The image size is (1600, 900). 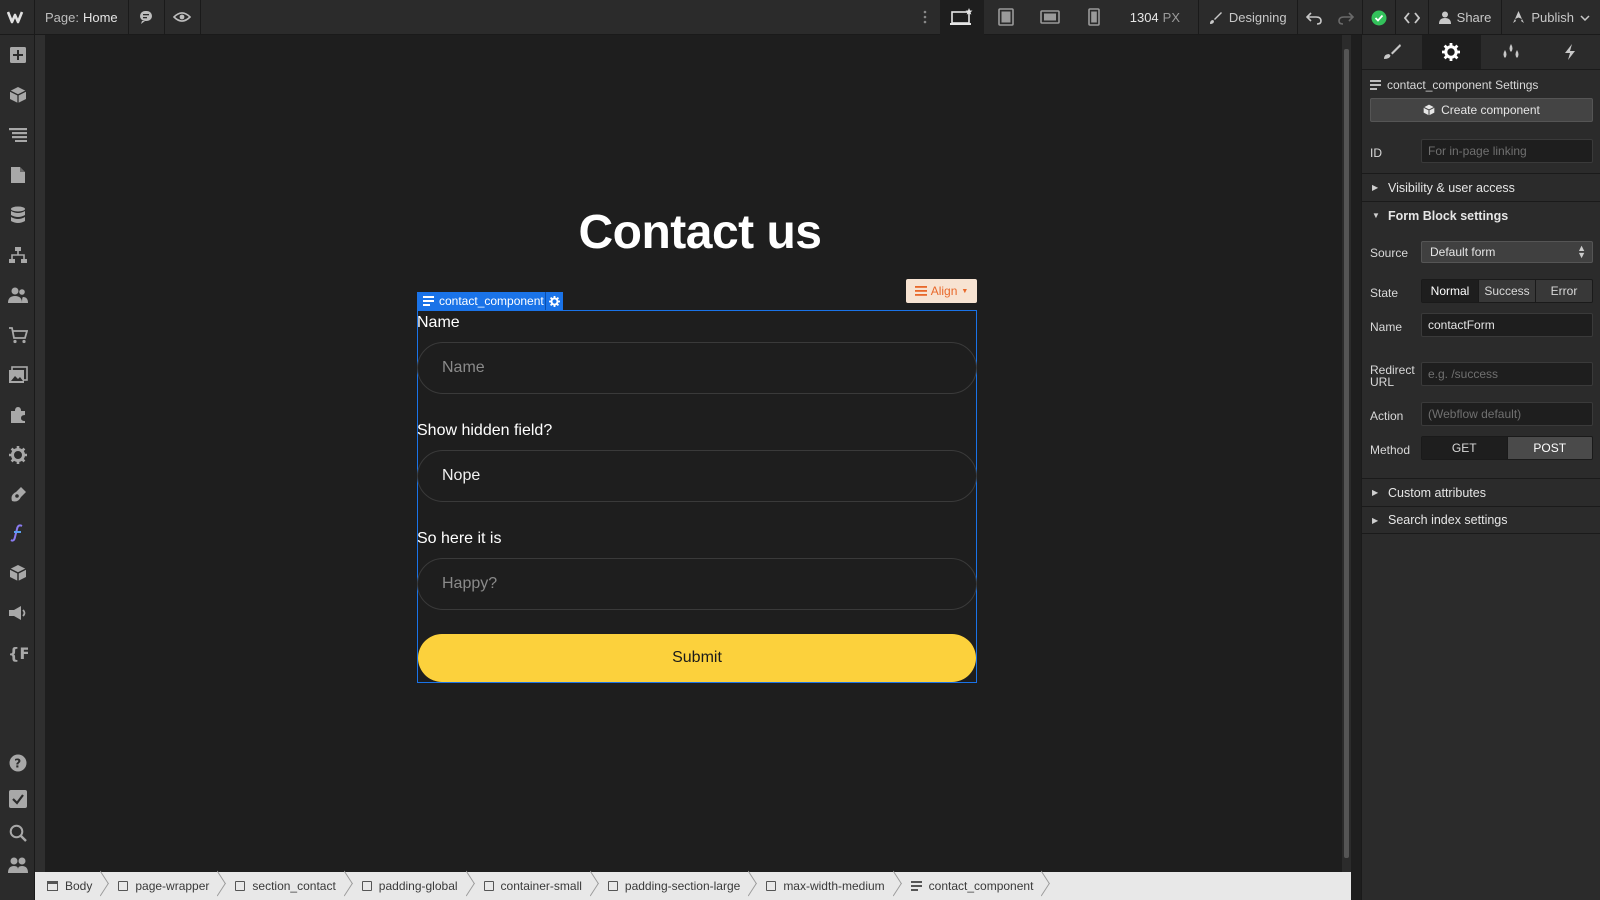 I want to click on collaborators-icon, so click(x=17, y=865).